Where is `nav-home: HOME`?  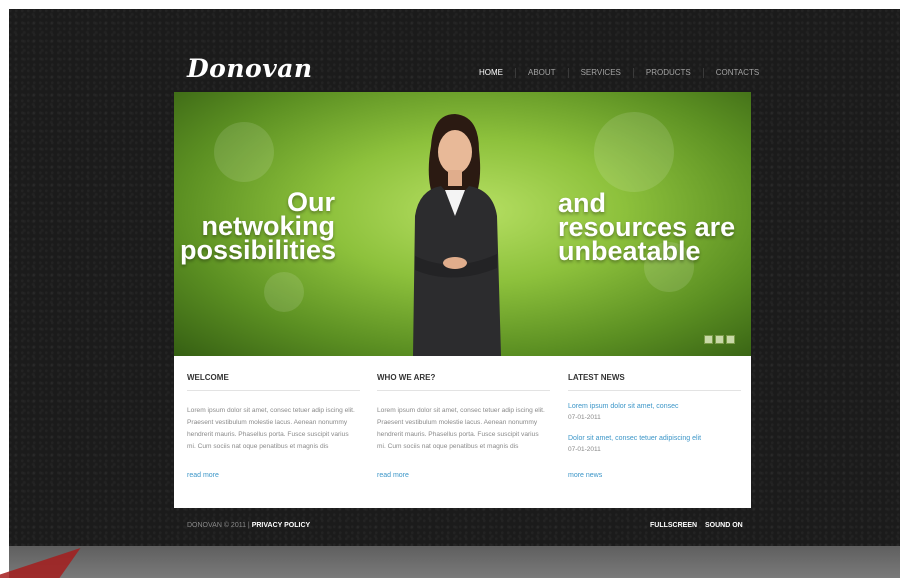 nav-home: HOME is located at coordinates (491, 73).